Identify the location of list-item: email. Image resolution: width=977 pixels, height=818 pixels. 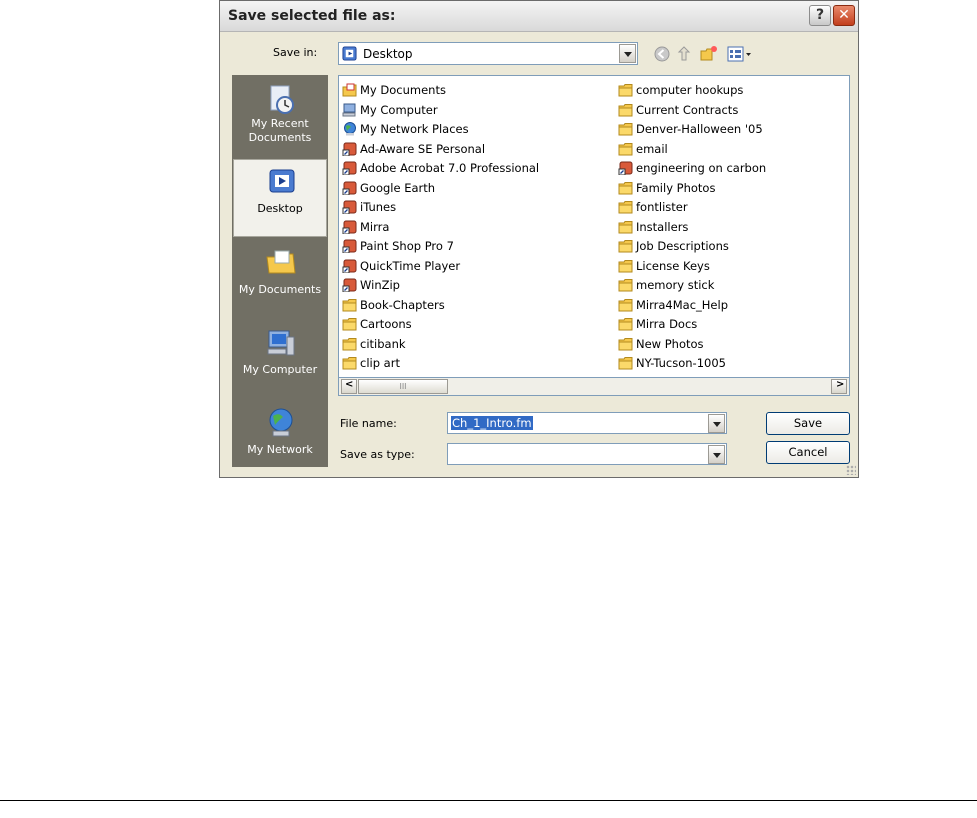
(692, 150).